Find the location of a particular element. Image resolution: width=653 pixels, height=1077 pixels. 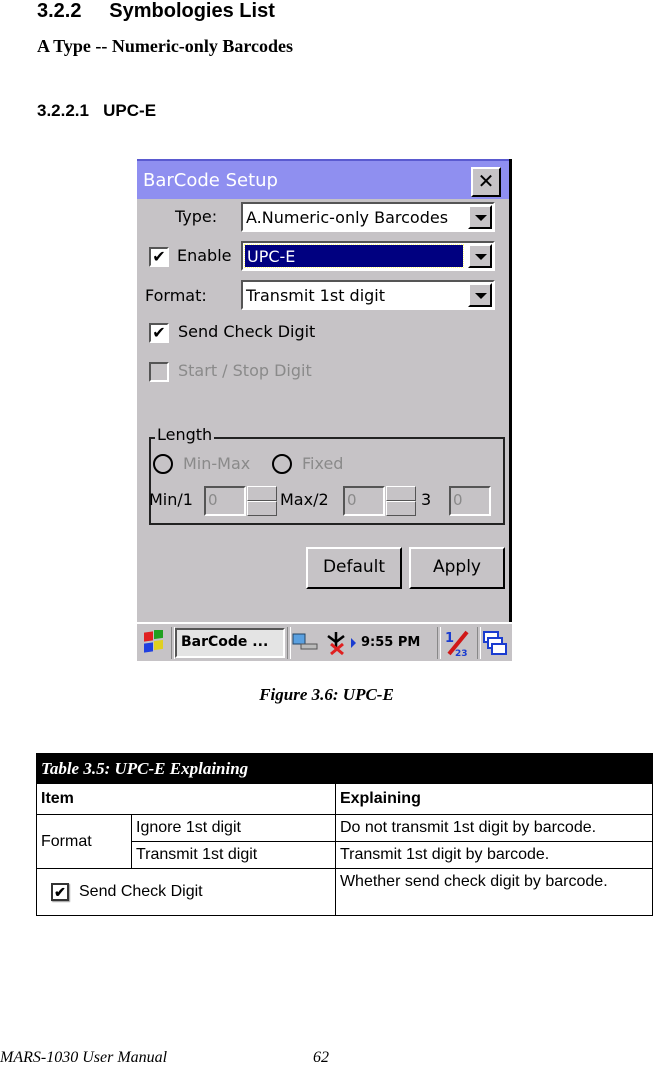

antenna-disconnected-icon is located at coordinates (336, 643).